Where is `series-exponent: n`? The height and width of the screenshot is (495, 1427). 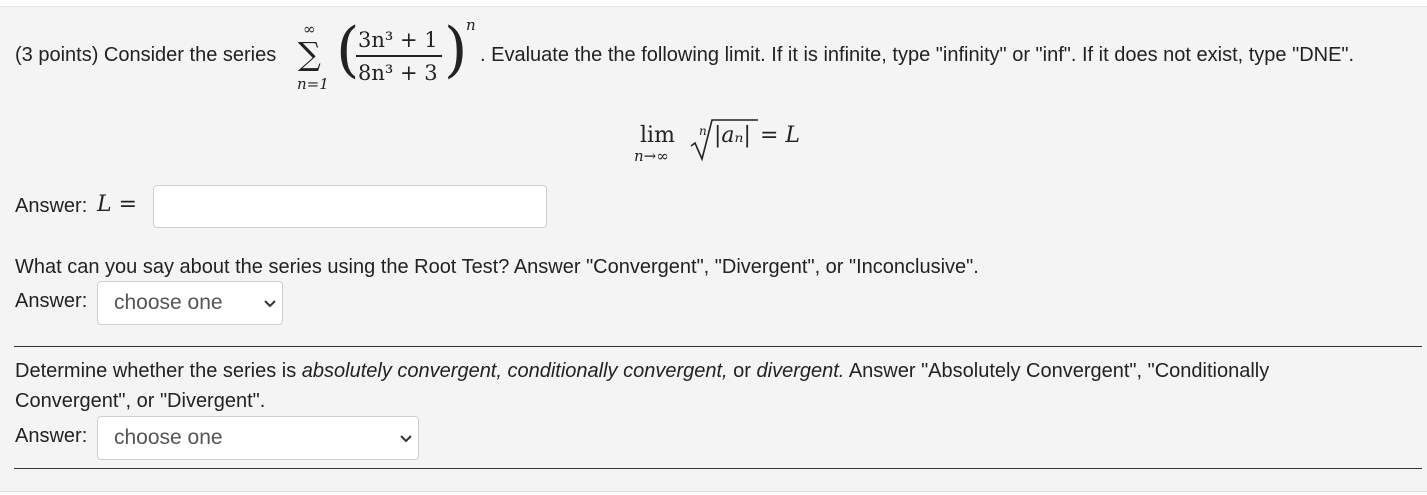 series-exponent: n is located at coordinates (471, 25).